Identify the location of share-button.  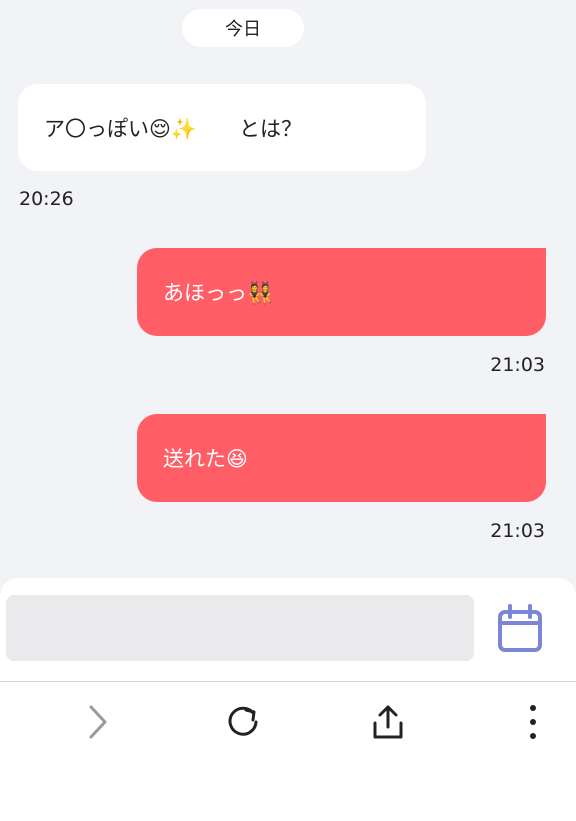
(388, 722).